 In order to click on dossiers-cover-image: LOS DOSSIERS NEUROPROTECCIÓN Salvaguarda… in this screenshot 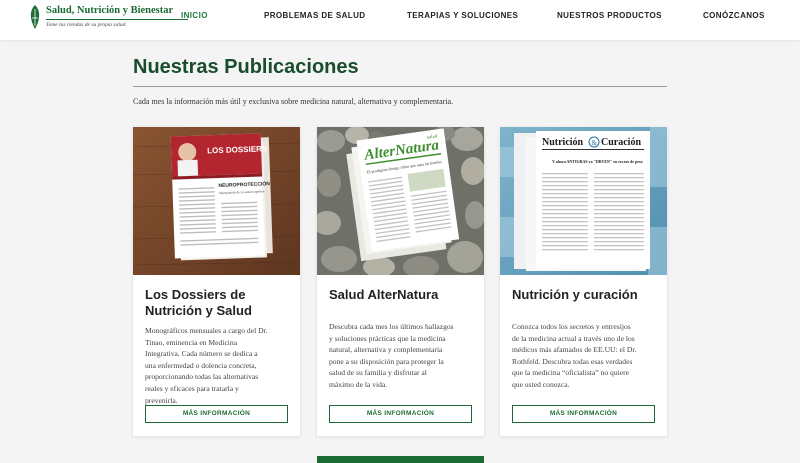, I will do `click(216, 201)`.